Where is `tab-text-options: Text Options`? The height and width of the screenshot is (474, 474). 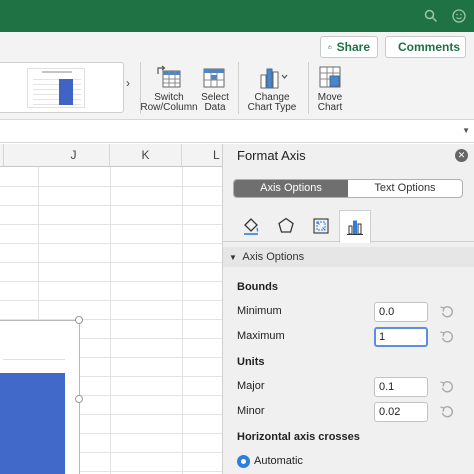
tab-text-options: Text Options is located at coordinates (405, 188).